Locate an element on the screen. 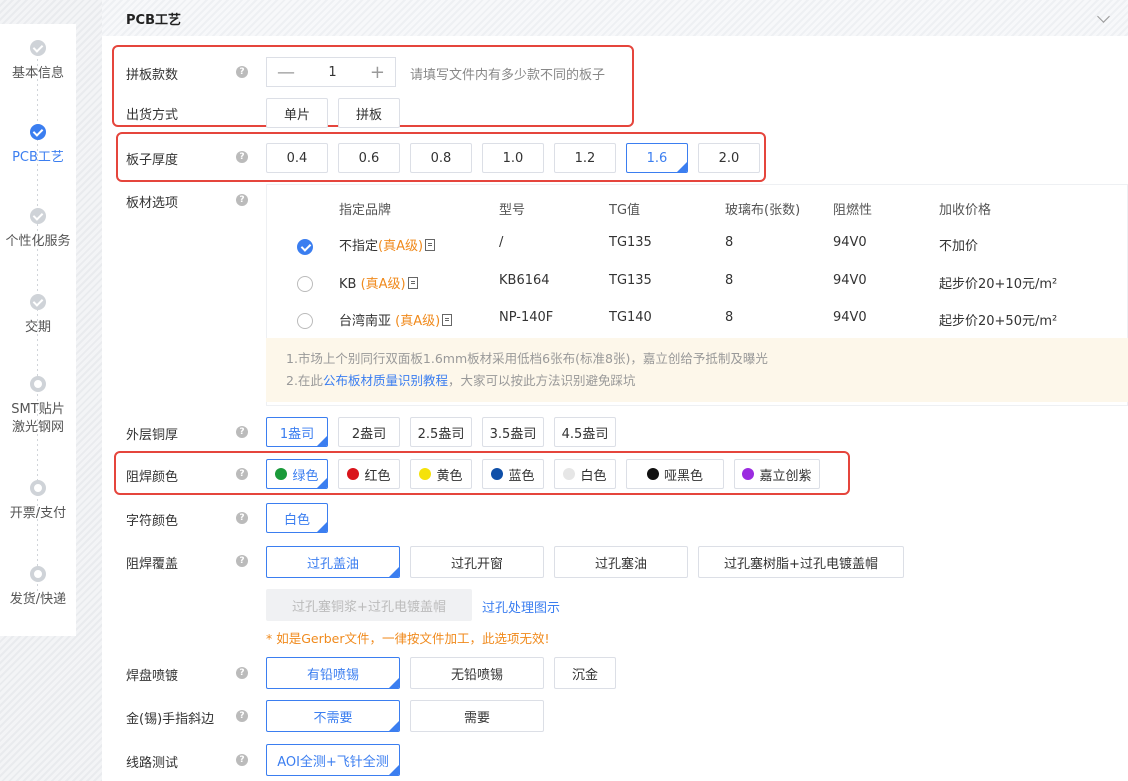  panel-count-hint: 请填写文件内有多少款不同的板子 is located at coordinates (508, 75).